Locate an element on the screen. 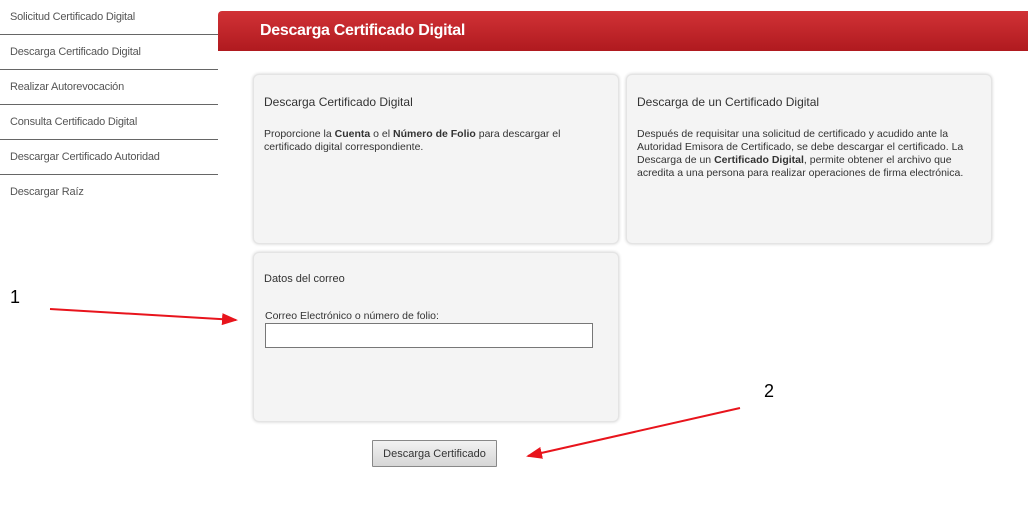  sidebar-item-label: Solicitud Certificado Digital is located at coordinates (73, 17).